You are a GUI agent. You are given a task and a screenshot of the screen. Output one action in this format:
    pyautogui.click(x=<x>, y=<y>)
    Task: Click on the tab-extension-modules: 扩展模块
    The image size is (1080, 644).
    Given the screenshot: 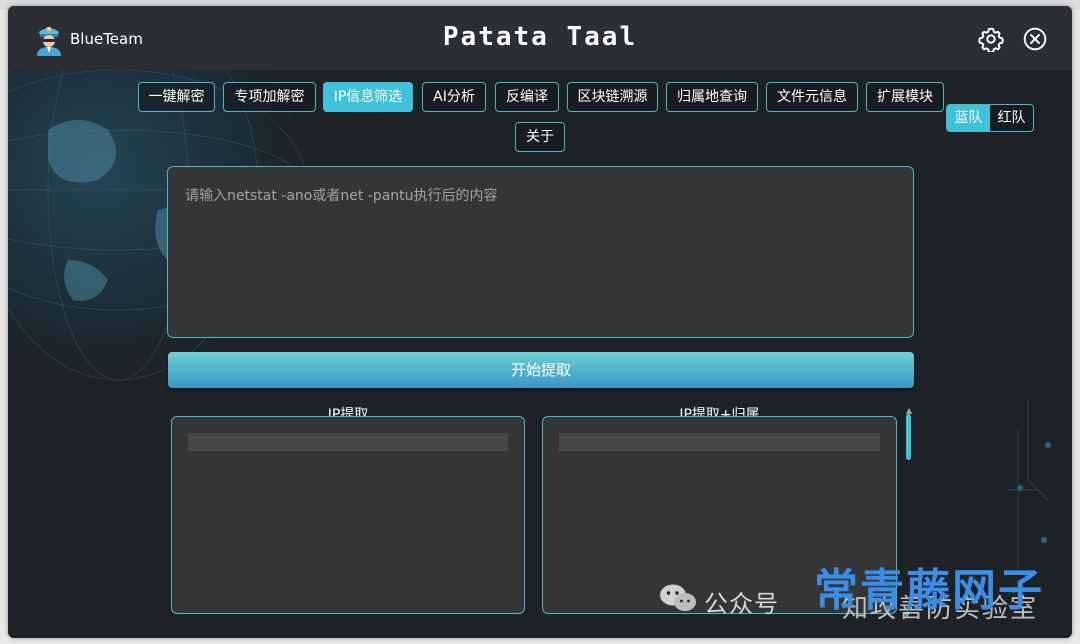 What is the action you would take?
    pyautogui.click(x=905, y=97)
    